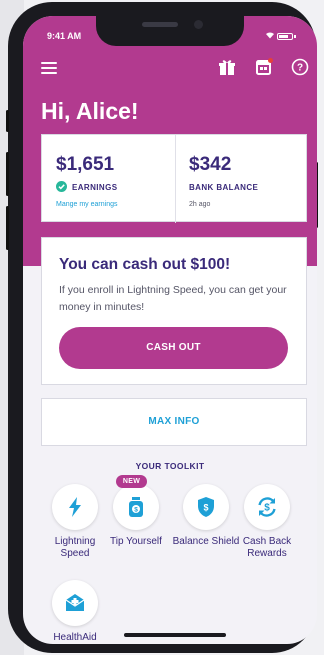 The width and height of the screenshot is (324, 655). I want to click on help-icon: ?, so click(300, 67).